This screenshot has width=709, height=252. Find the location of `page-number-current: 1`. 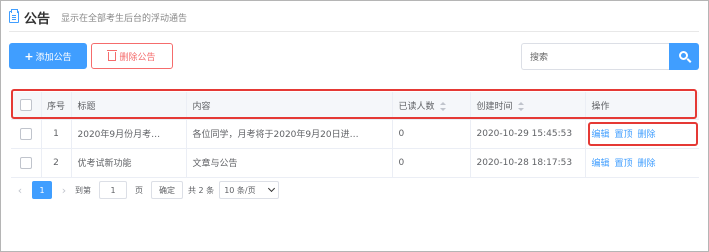

page-number-current: 1 is located at coordinates (42, 190).